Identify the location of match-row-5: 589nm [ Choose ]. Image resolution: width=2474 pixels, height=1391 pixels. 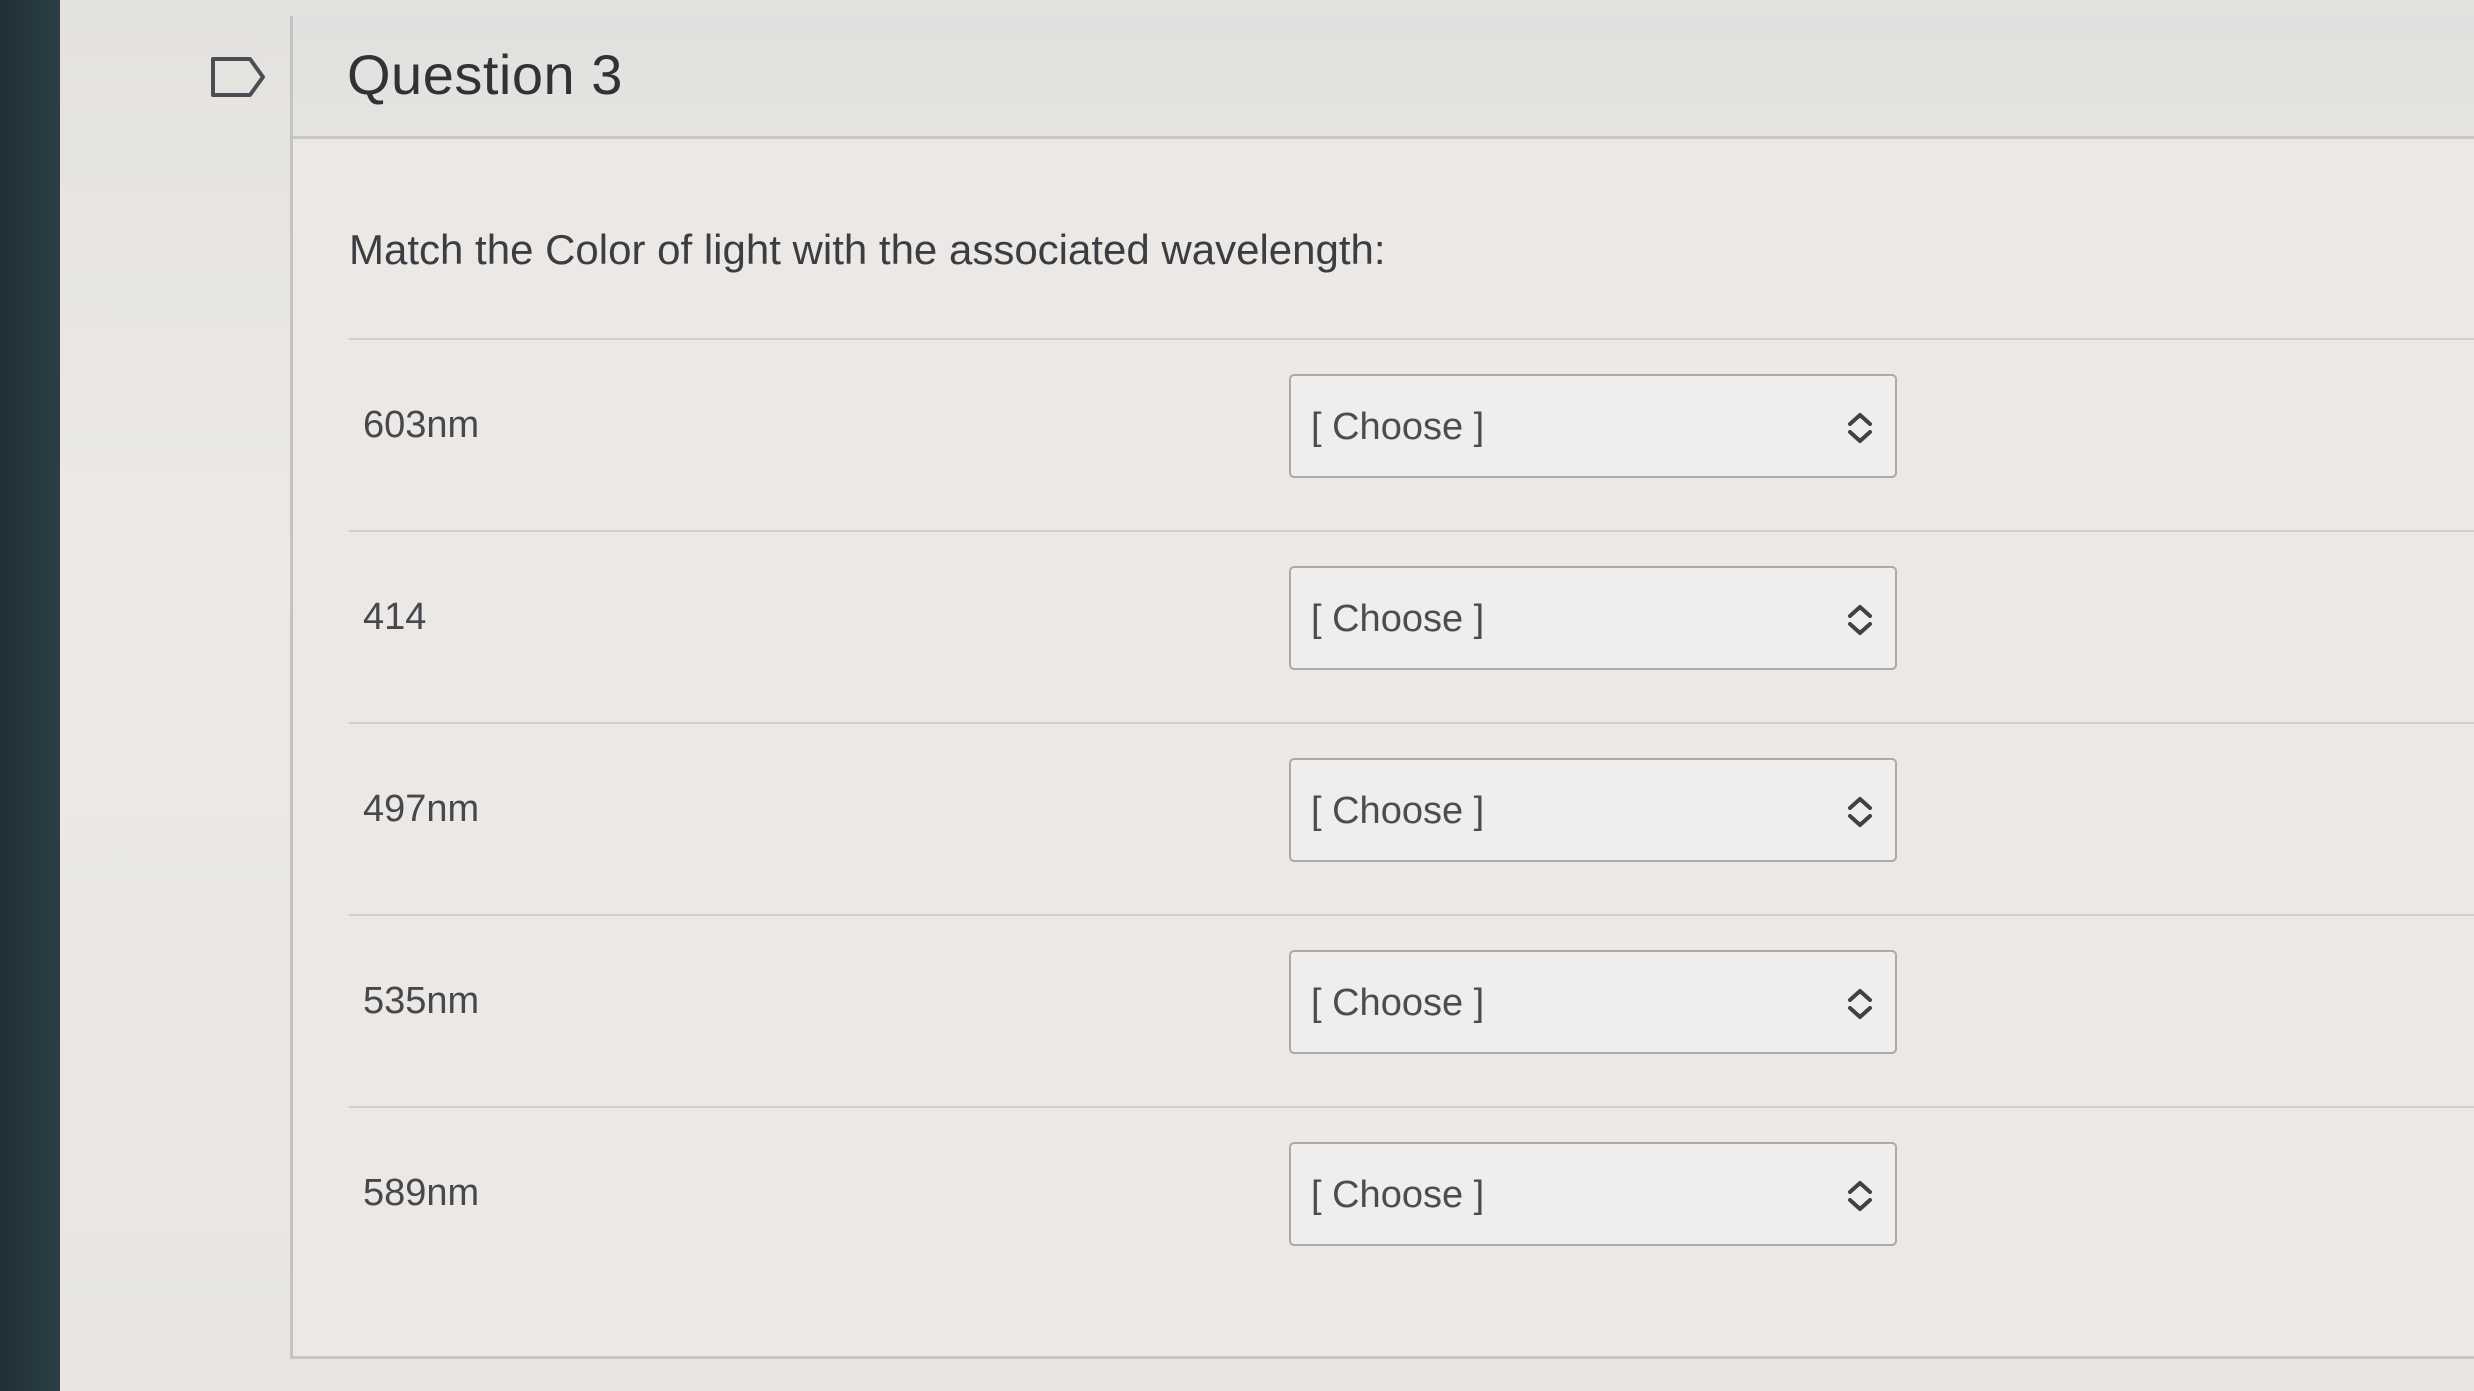
(1411, 1209).